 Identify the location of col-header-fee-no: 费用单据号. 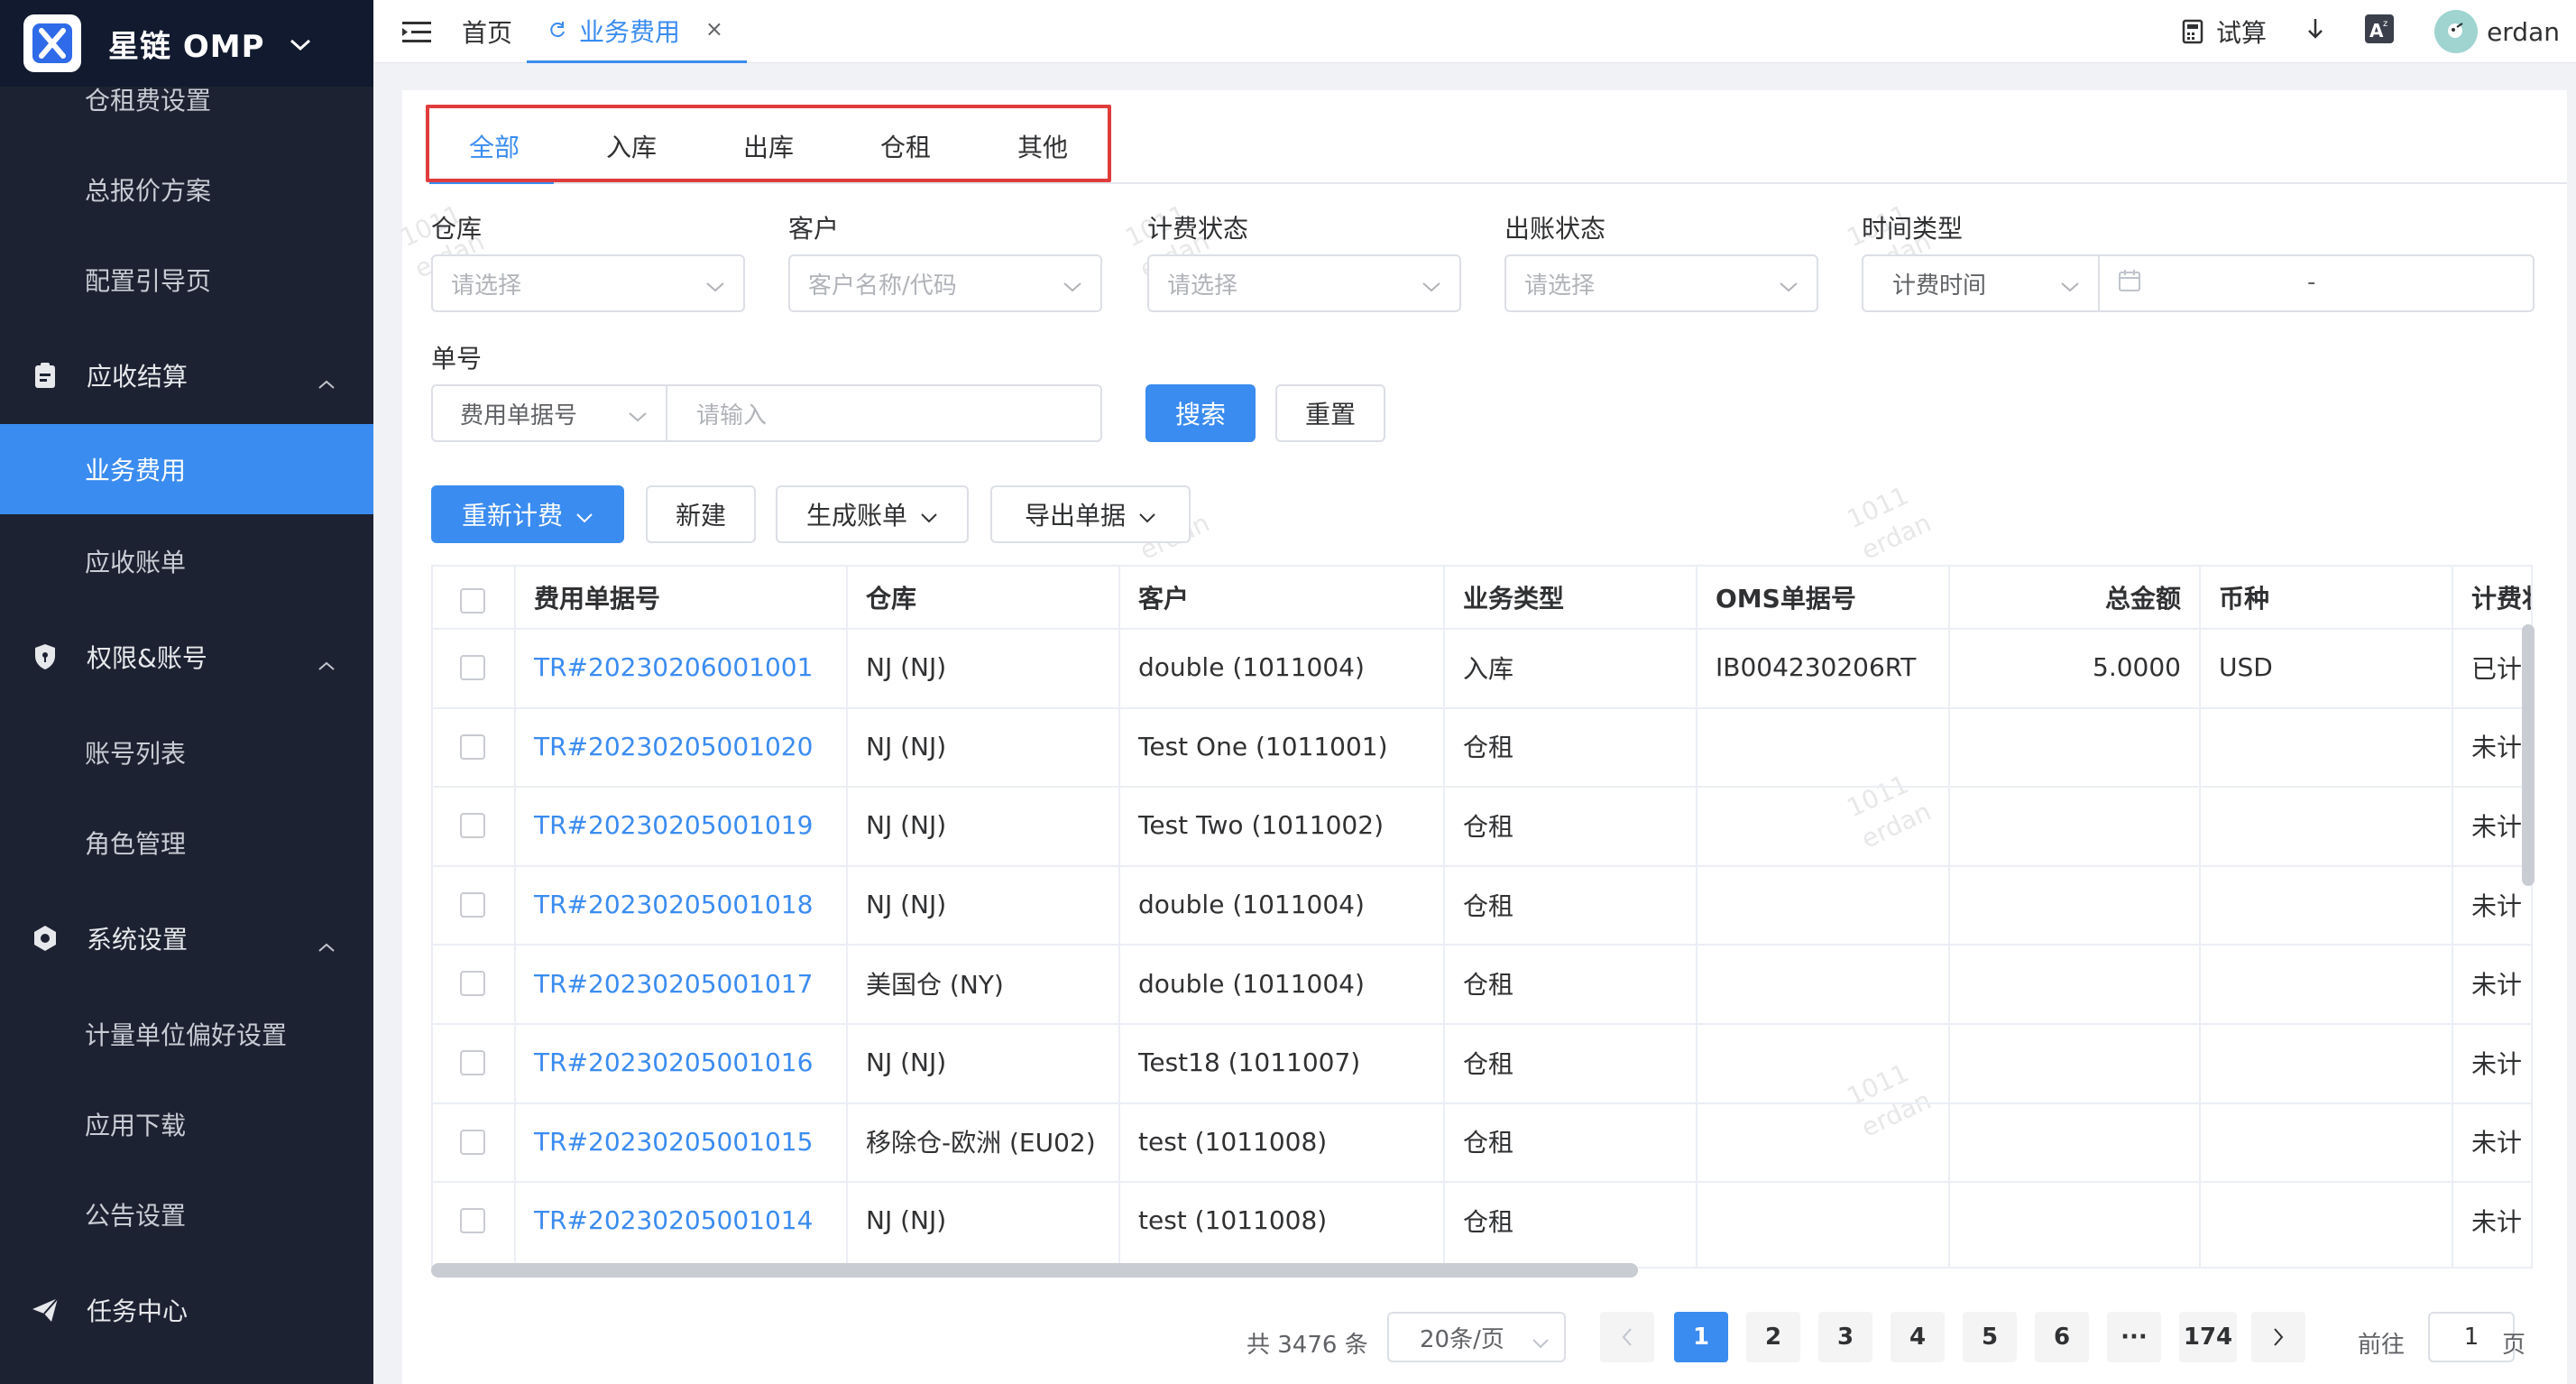
(681, 597).